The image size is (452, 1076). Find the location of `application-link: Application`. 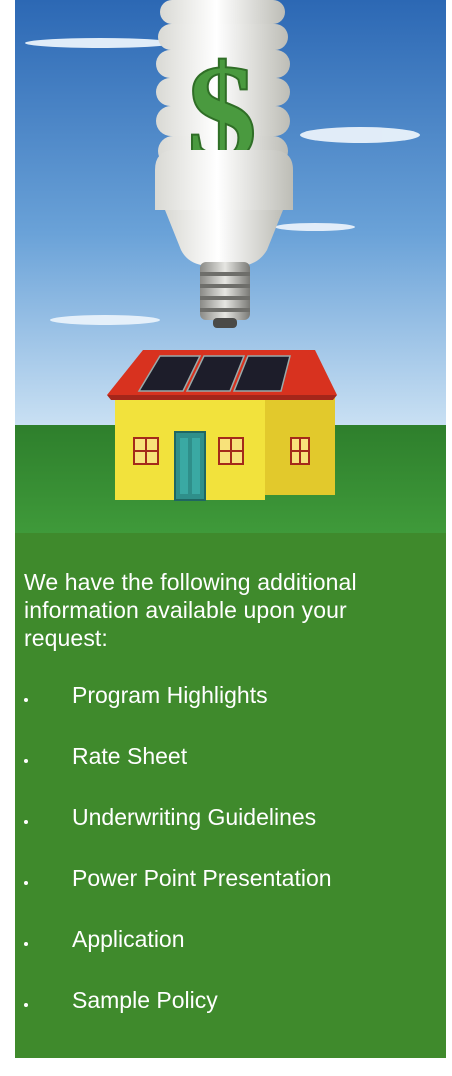

application-link: Application is located at coordinates (128, 939).